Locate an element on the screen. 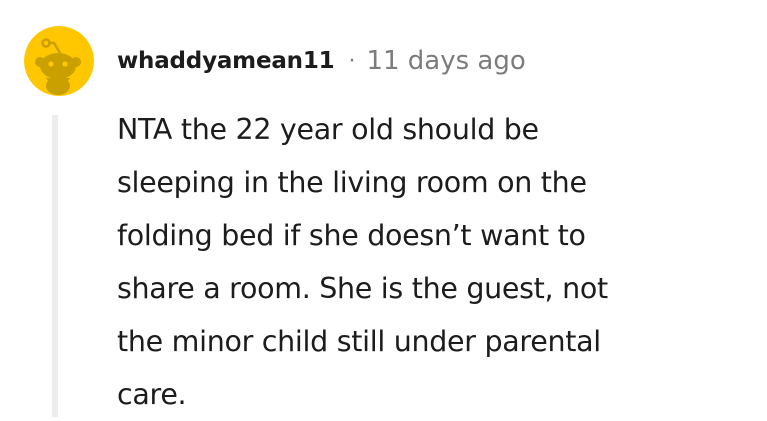  avatar is located at coordinates (59, 61).